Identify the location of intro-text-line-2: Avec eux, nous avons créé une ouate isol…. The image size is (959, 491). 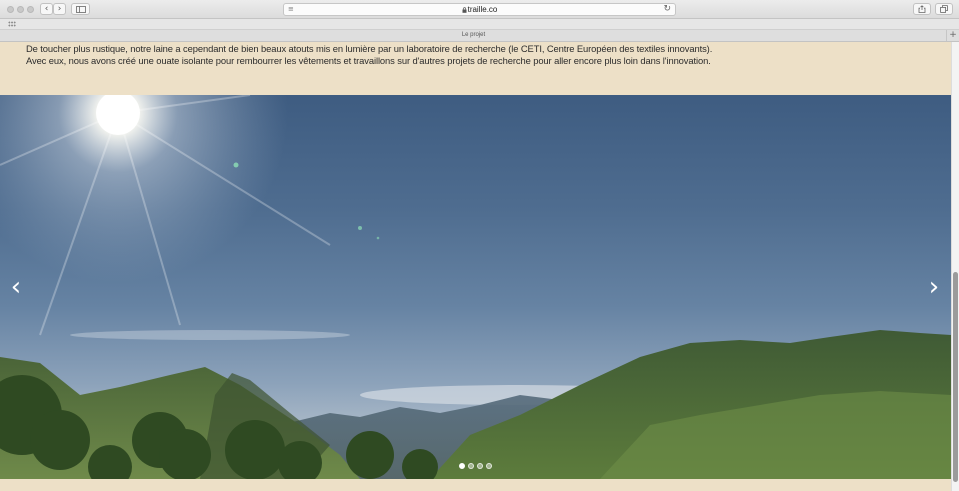
(368, 60).